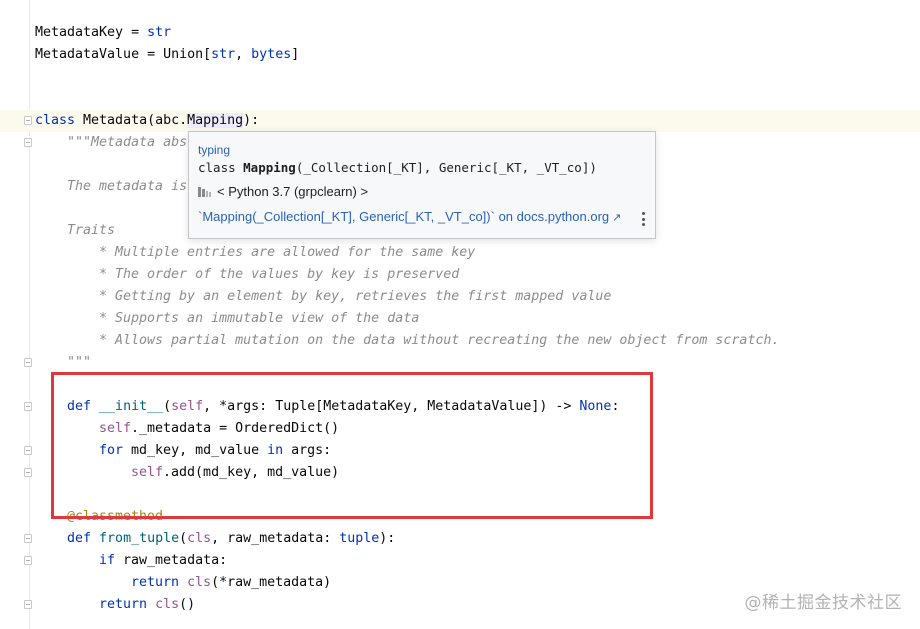 The width and height of the screenshot is (920, 629). What do you see at coordinates (147, 604) in the screenshot?
I see `code-line: return cls()` at bounding box center [147, 604].